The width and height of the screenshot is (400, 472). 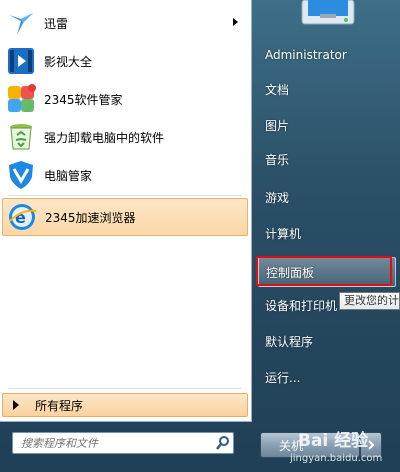 I want to click on chevron-right-icon, so click(x=371, y=445).